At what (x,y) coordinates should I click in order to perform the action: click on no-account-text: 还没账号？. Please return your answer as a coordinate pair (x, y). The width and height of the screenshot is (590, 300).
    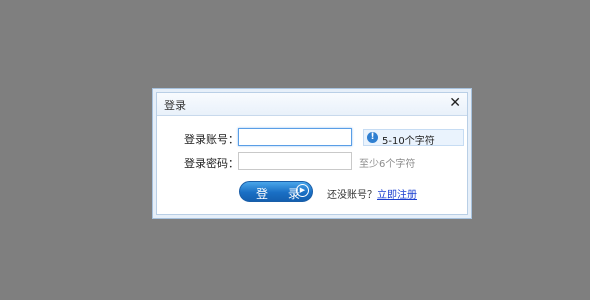
    Looking at the image, I should click on (352, 195).